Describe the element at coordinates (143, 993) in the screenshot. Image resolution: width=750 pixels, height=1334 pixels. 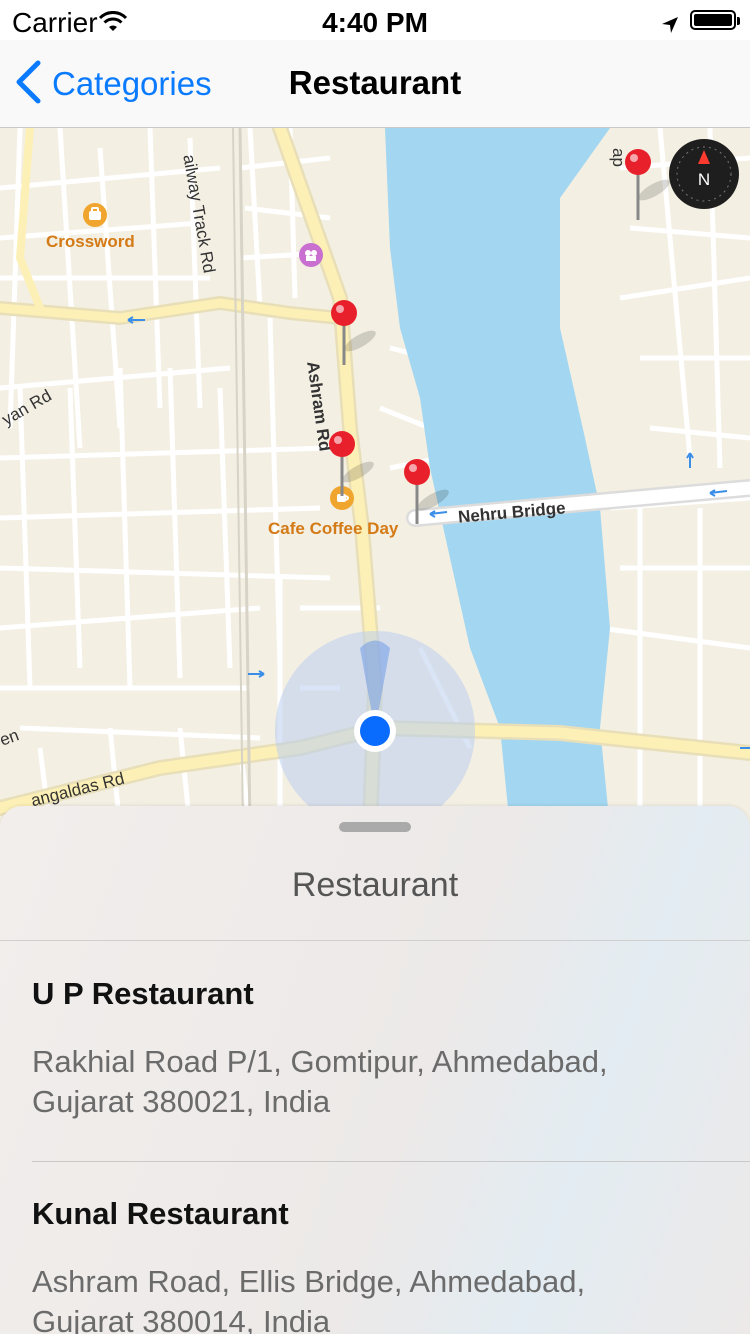
I see `result-name: U P Restaurant` at that location.